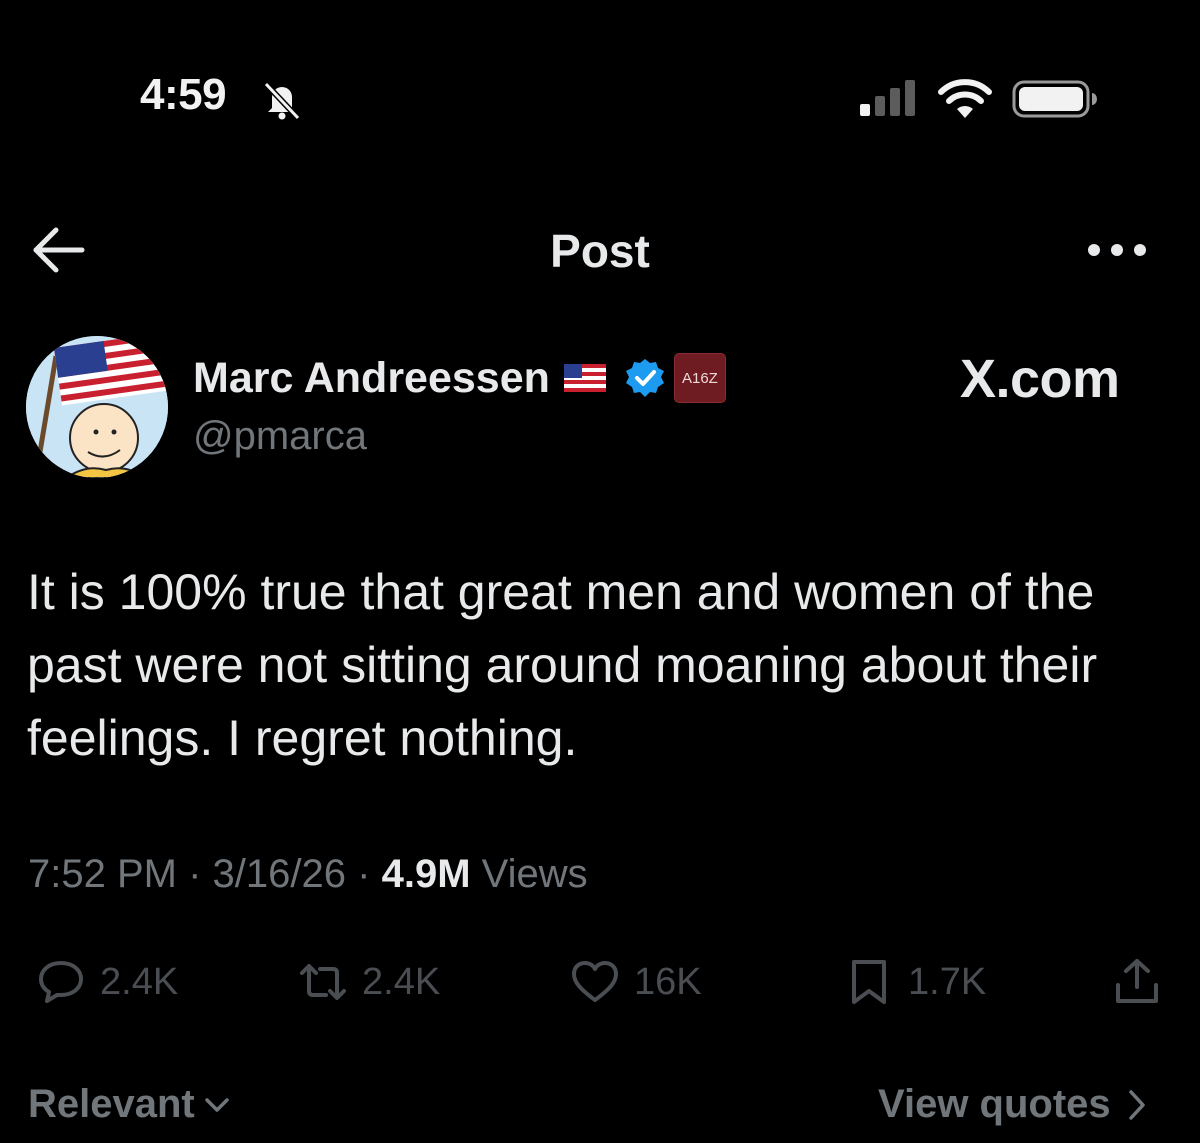 This screenshot has width=1200, height=1143. What do you see at coordinates (426, 874) in the screenshot?
I see `views-count: 4.9M` at bounding box center [426, 874].